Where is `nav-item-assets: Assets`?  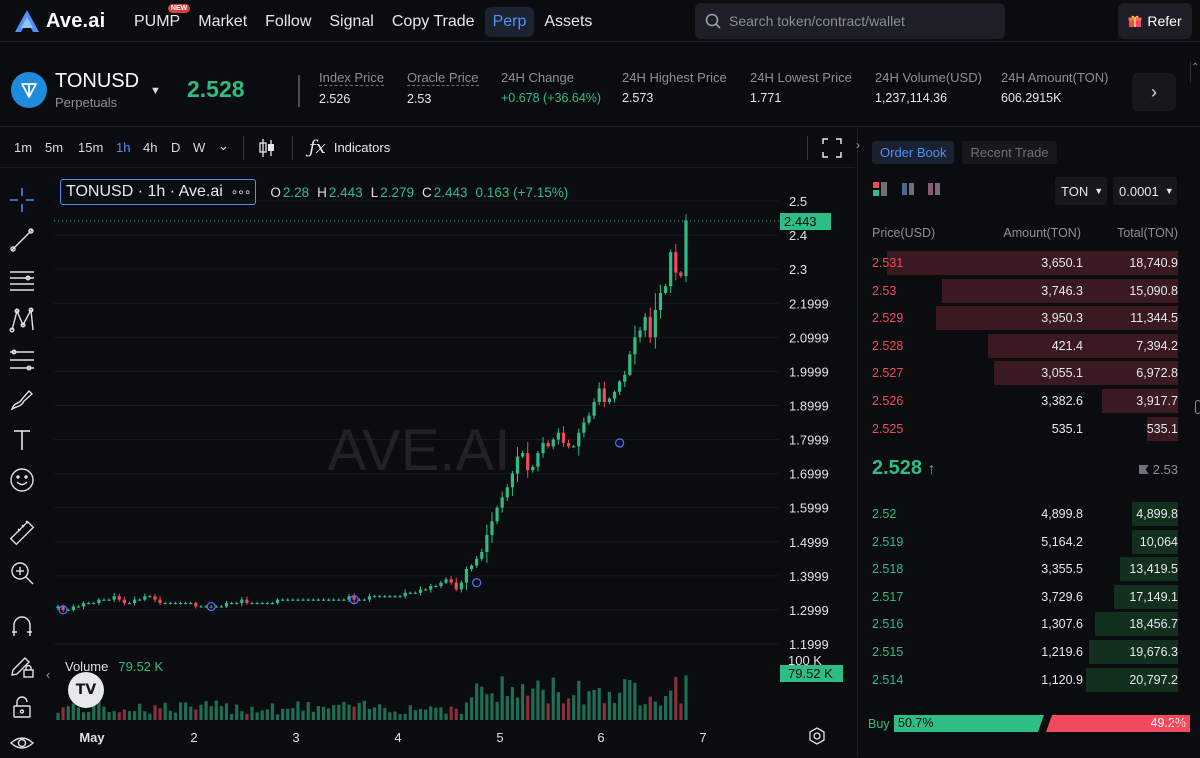
nav-item-assets: Assets is located at coordinates (568, 22).